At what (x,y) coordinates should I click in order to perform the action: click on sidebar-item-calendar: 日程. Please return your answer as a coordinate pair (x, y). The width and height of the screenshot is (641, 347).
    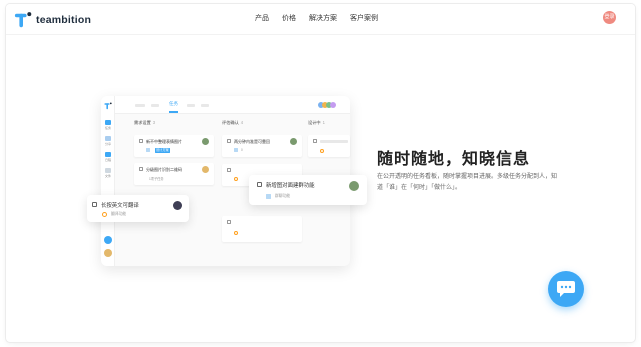
    Looking at the image, I should click on (108, 160).